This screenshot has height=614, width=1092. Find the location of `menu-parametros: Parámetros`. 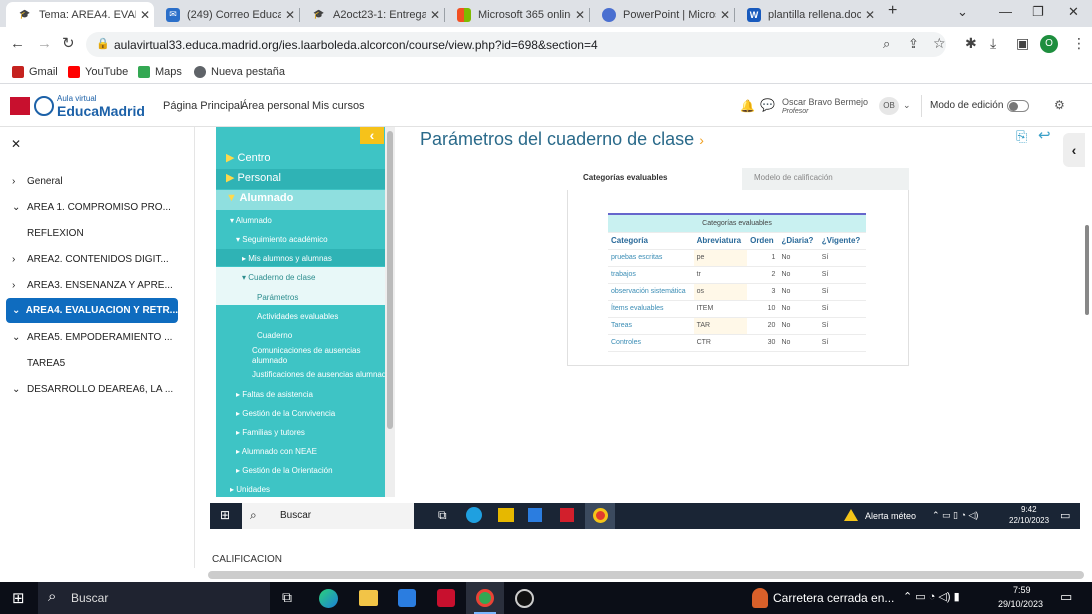

menu-parametros: Parámetros is located at coordinates (300, 297).